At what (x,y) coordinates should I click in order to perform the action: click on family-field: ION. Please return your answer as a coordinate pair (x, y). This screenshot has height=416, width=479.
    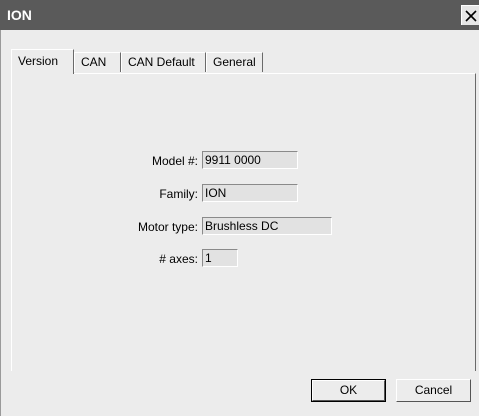
    Looking at the image, I should click on (250, 193).